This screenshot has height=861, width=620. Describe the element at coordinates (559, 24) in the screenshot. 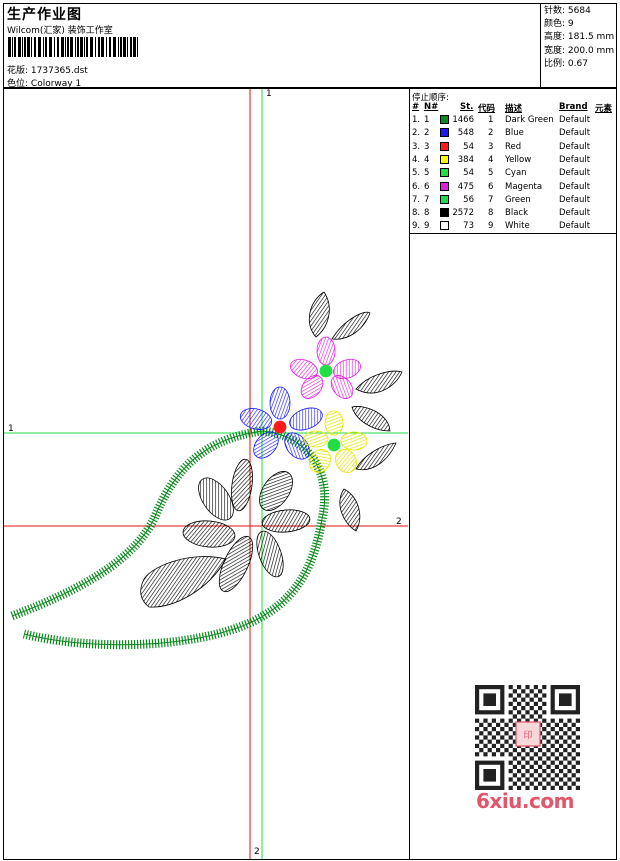

I see `stat-colors: 颜色: 9` at that location.